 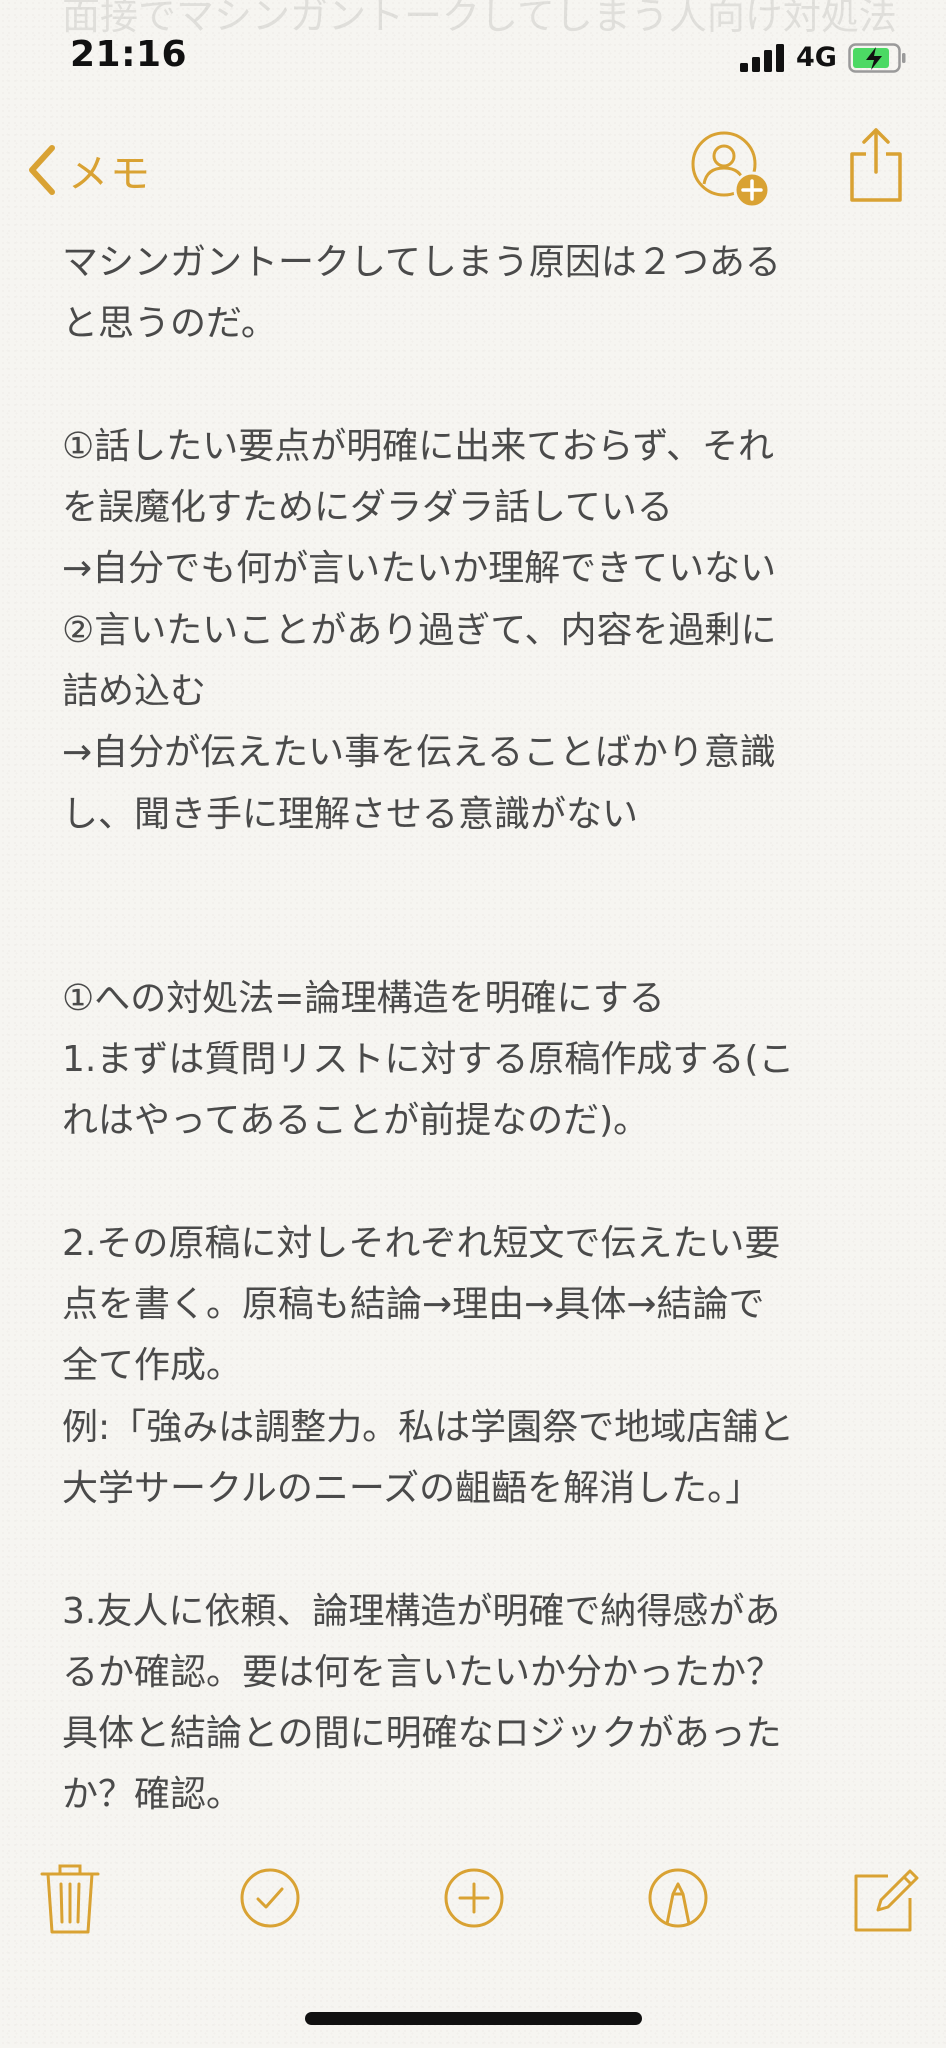 I want to click on note-line: か？確認。, so click(x=152, y=1795).